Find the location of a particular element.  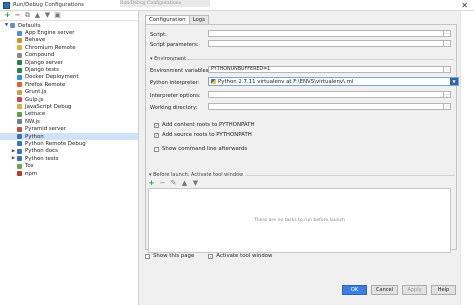

tree-item-7: Docker Deployment is located at coordinates (69, 77).